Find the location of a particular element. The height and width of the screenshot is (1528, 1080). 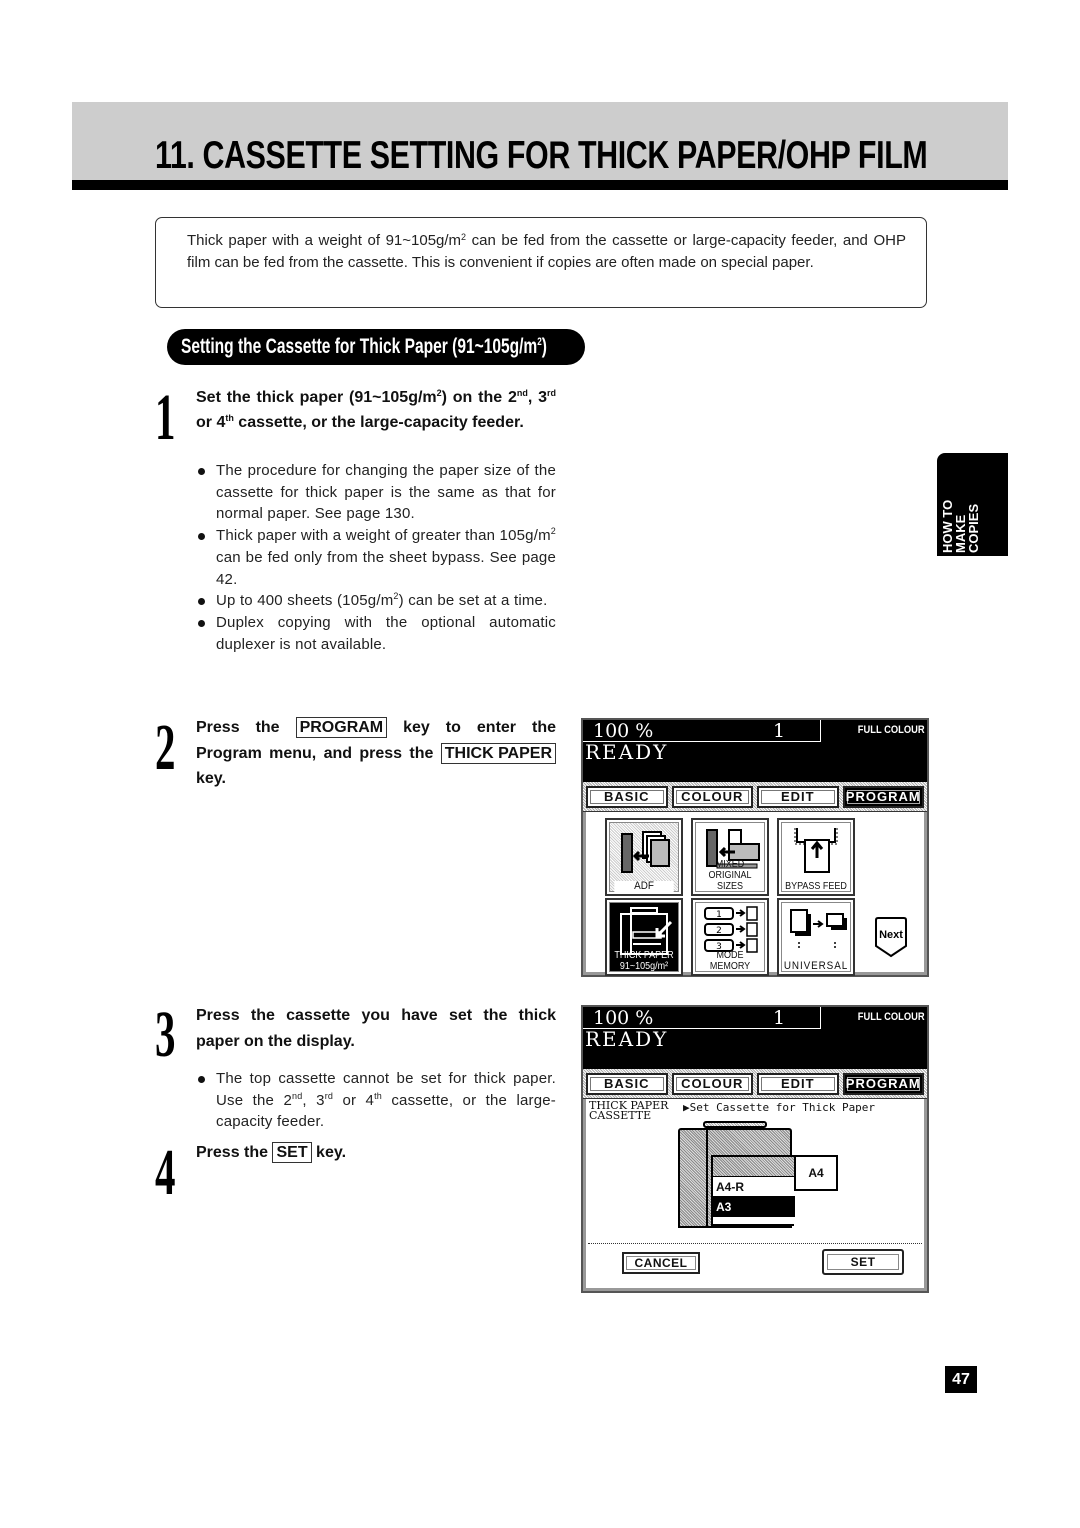

function-label: THICK PAPER CASSETTE is located at coordinates (628, 1111).